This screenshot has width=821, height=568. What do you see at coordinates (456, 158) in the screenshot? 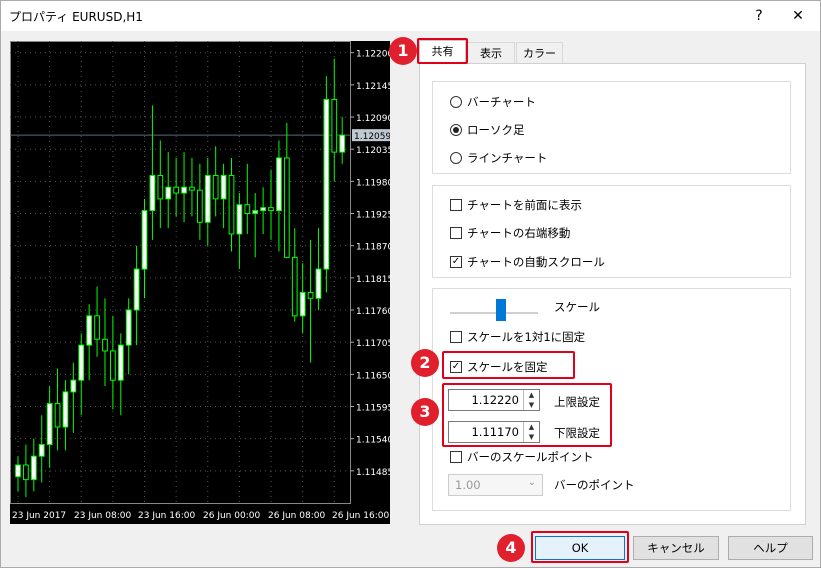
I see `radio-line` at bounding box center [456, 158].